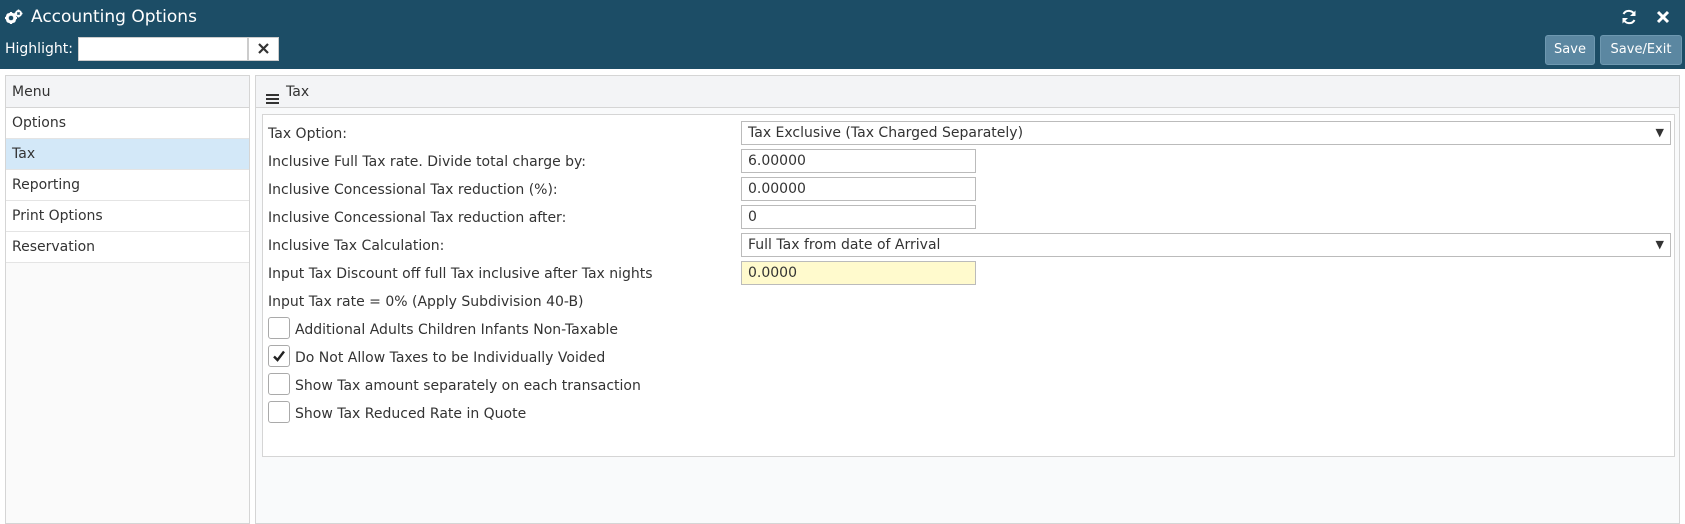  I want to click on panel-header: Tax, so click(967, 92).